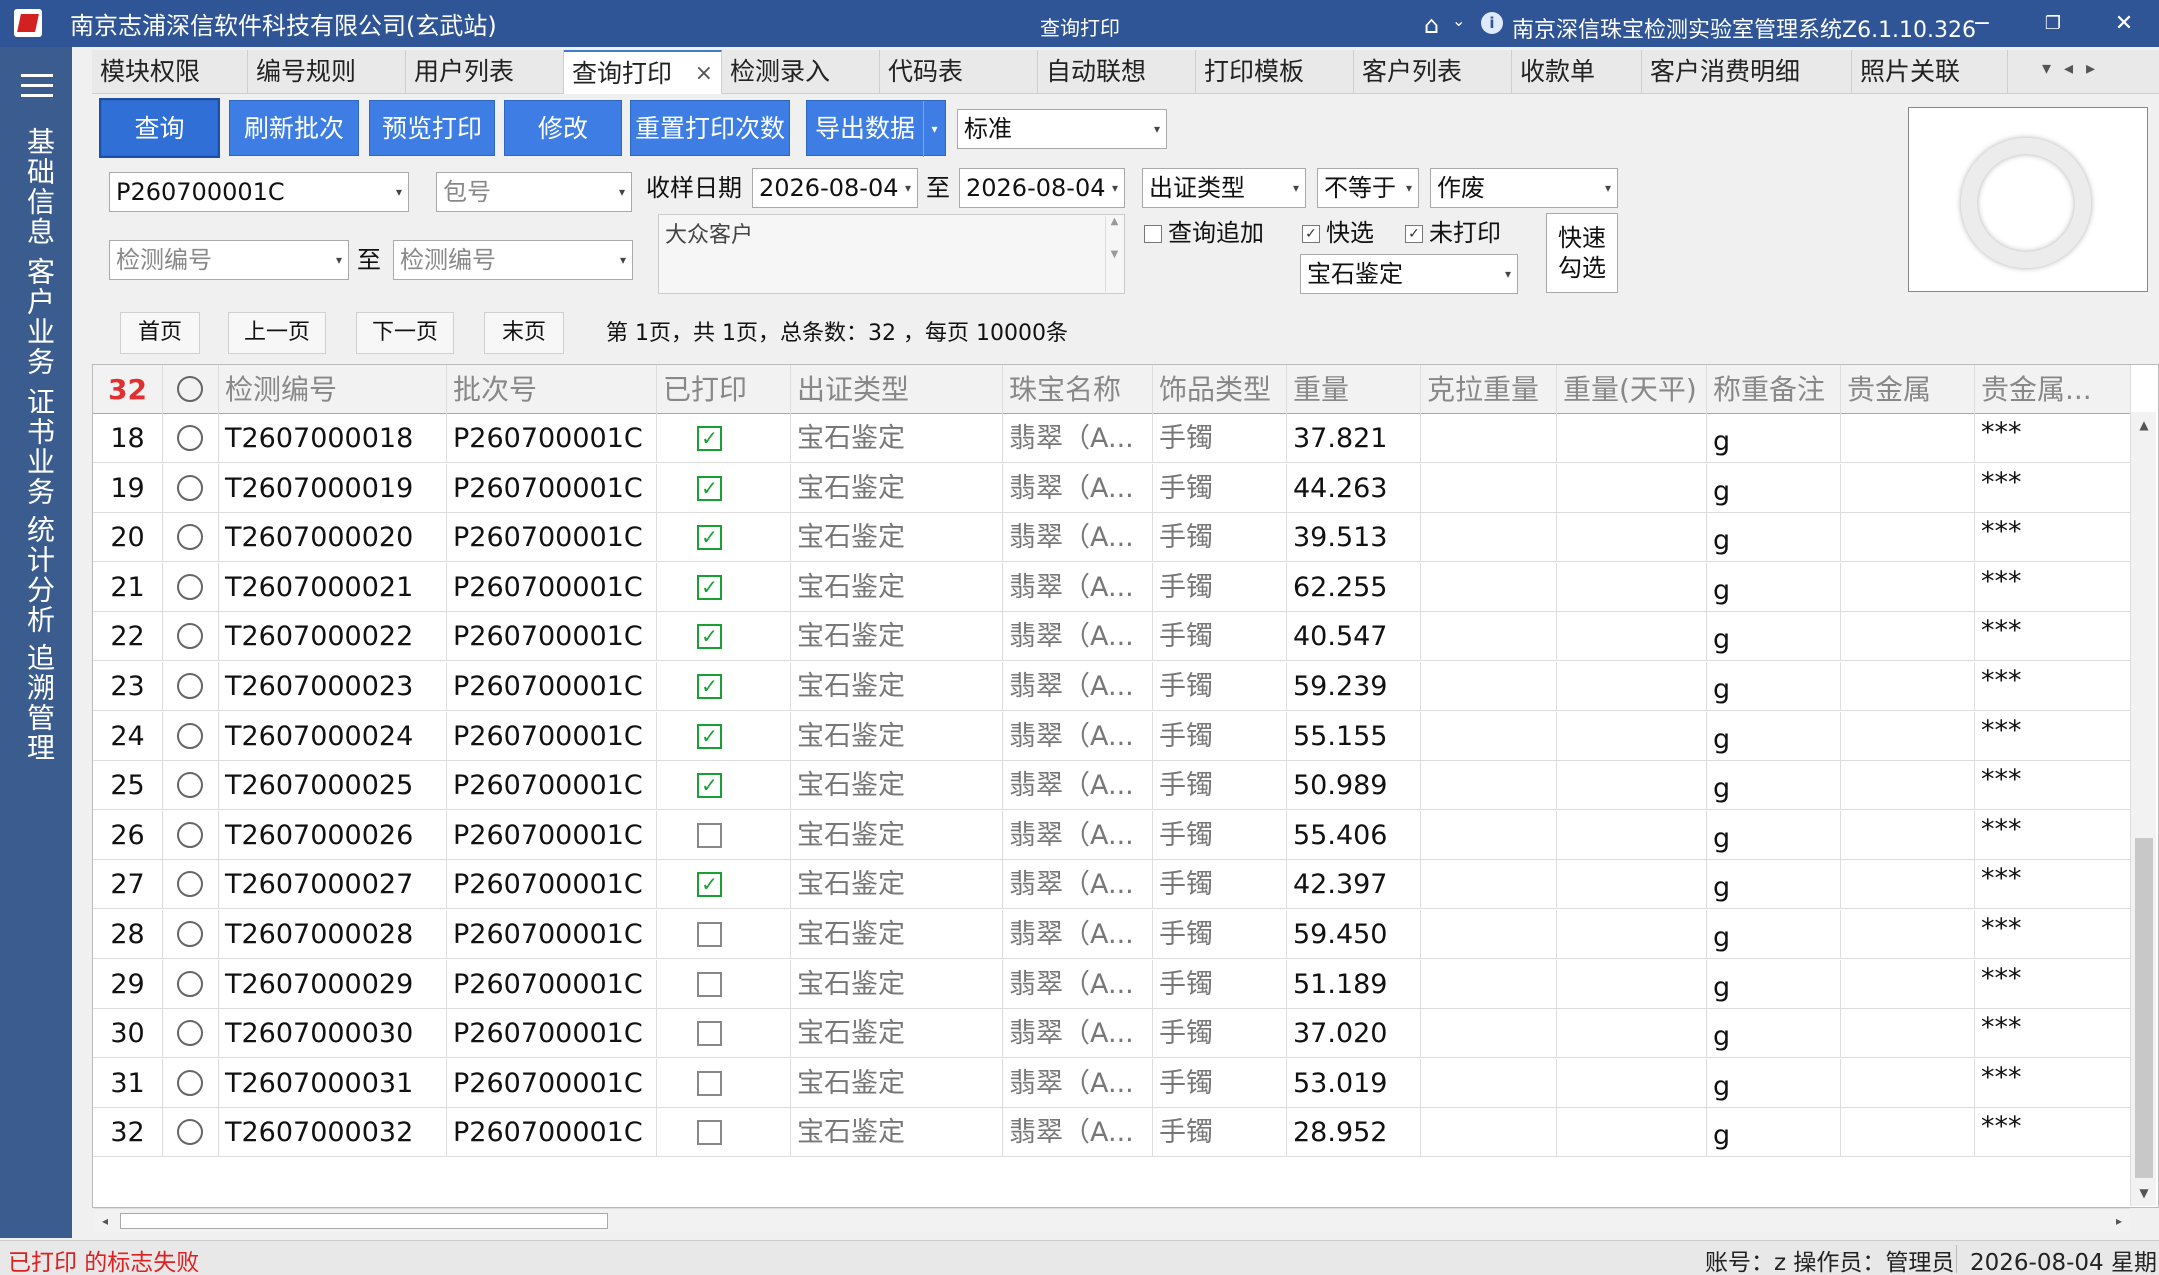  What do you see at coordinates (405, 333) in the screenshot?
I see `next-page-button: 下一页` at bounding box center [405, 333].